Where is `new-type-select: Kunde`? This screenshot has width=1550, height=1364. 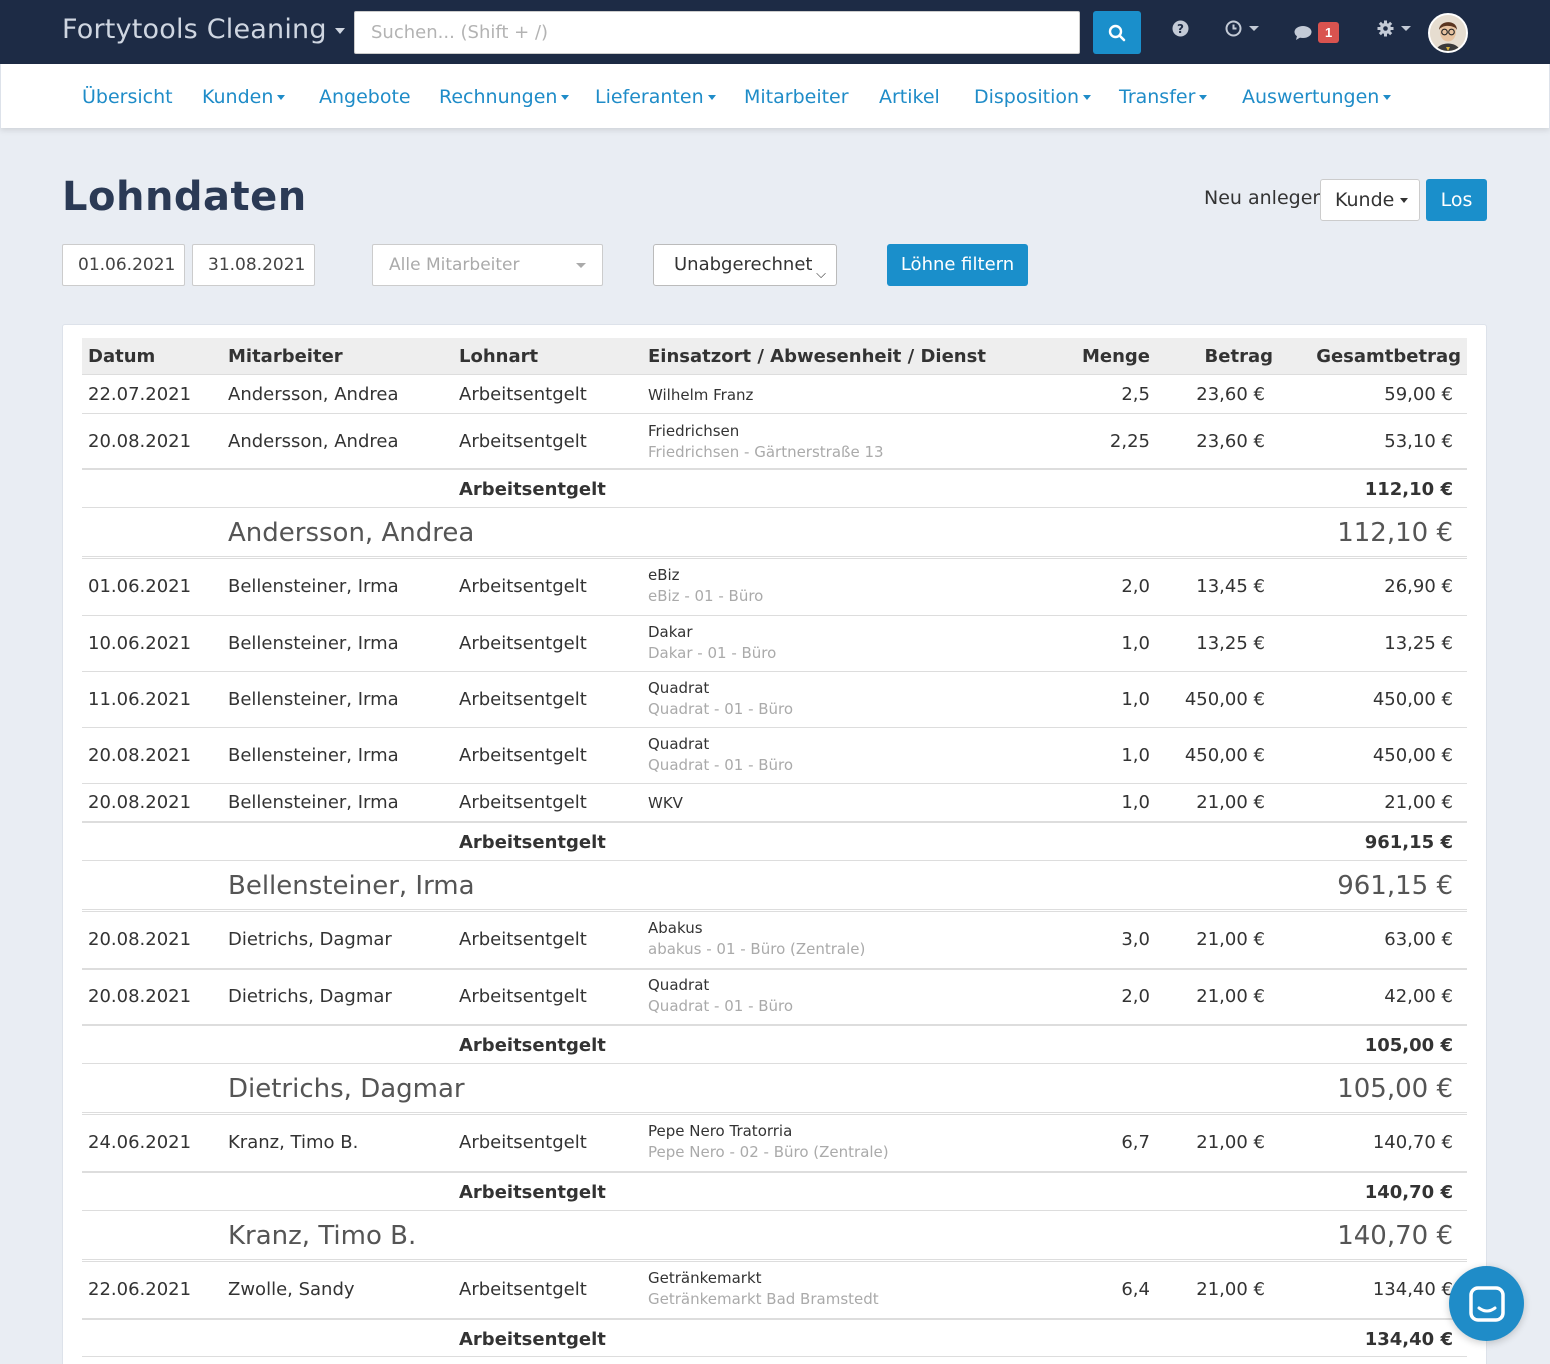 new-type-select: Kunde is located at coordinates (1370, 200).